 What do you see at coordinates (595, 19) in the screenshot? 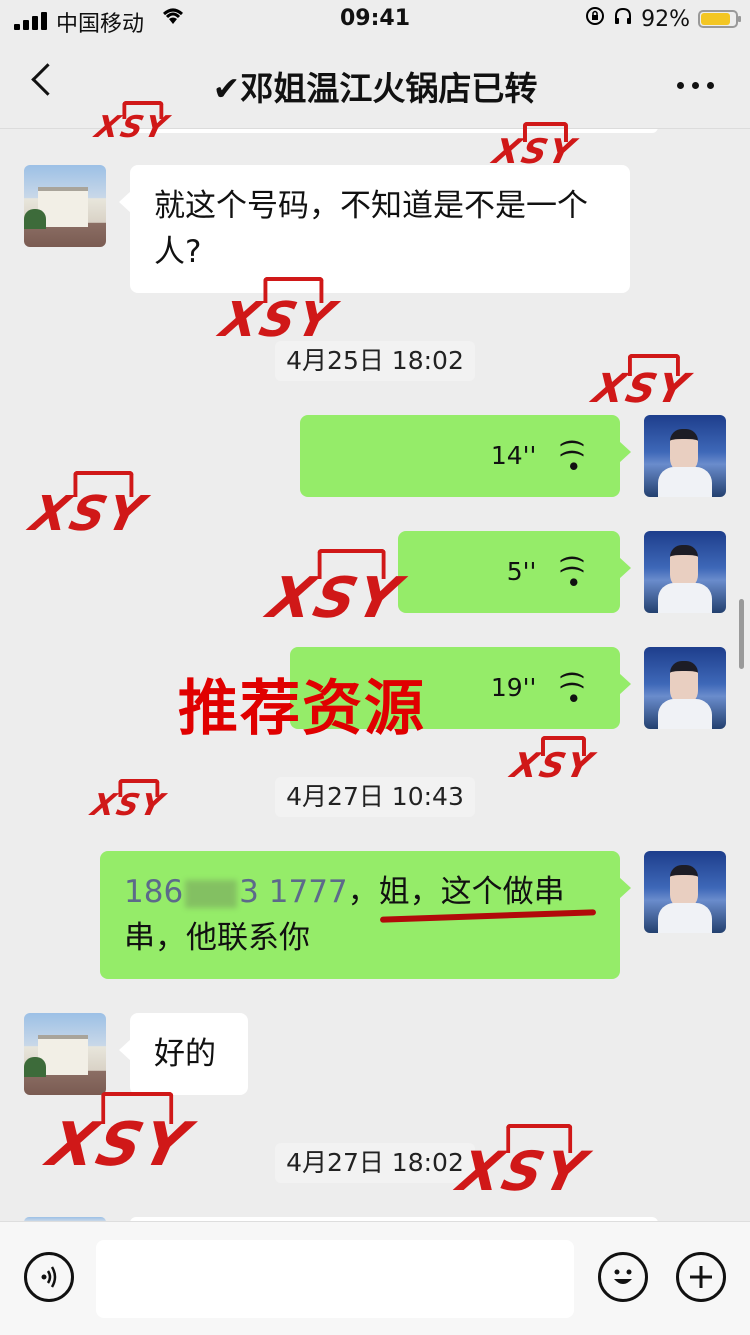
I see `rotation-lock-icon` at bounding box center [595, 19].